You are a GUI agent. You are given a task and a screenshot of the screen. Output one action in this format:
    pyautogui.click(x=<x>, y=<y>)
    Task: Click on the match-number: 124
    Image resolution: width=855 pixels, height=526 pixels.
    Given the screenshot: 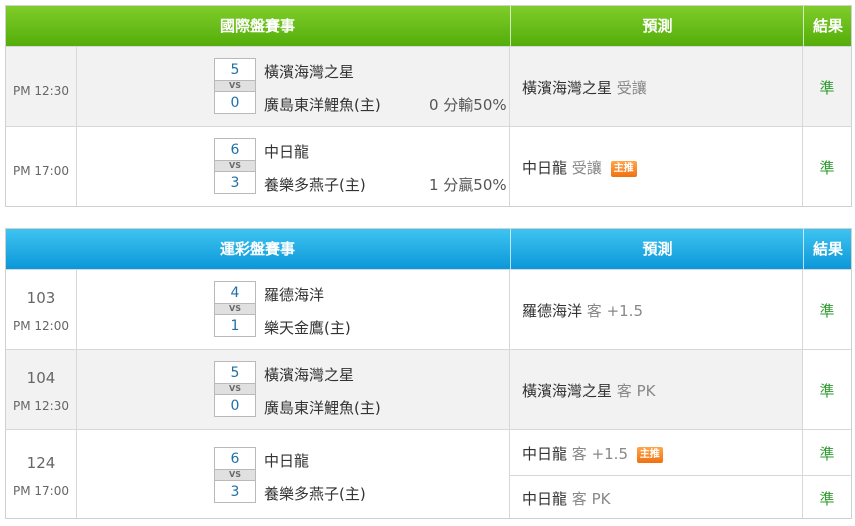 What is the action you would take?
    pyautogui.click(x=41, y=463)
    